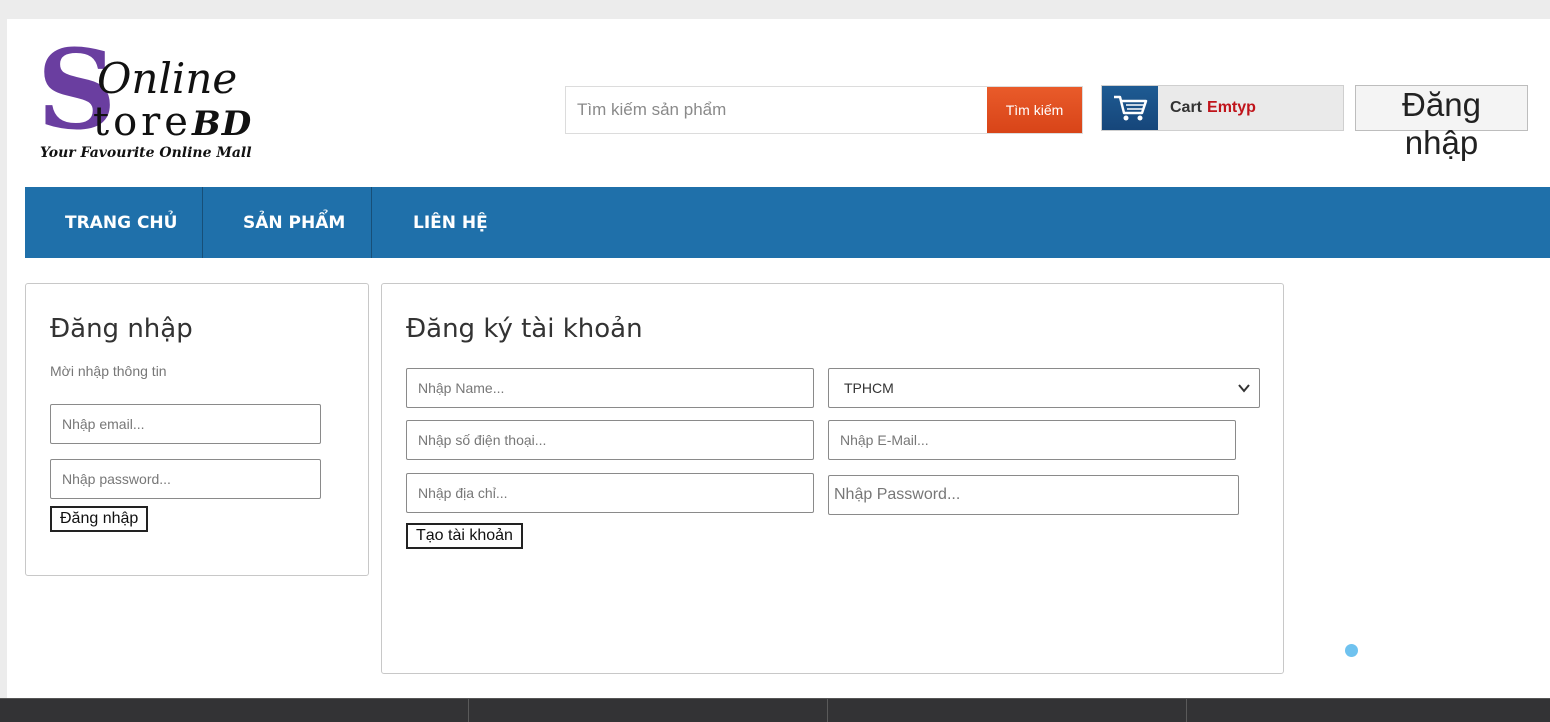  Describe the element at coordinates (787, 222) in the screenshot. I see `main-nav: TRANG CHỦ SẢN PHẨM LIÊN HỆ` at that location.